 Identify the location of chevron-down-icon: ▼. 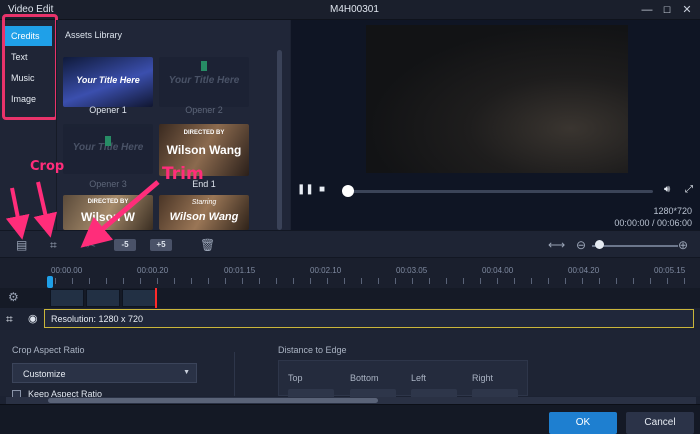
(186, 372).